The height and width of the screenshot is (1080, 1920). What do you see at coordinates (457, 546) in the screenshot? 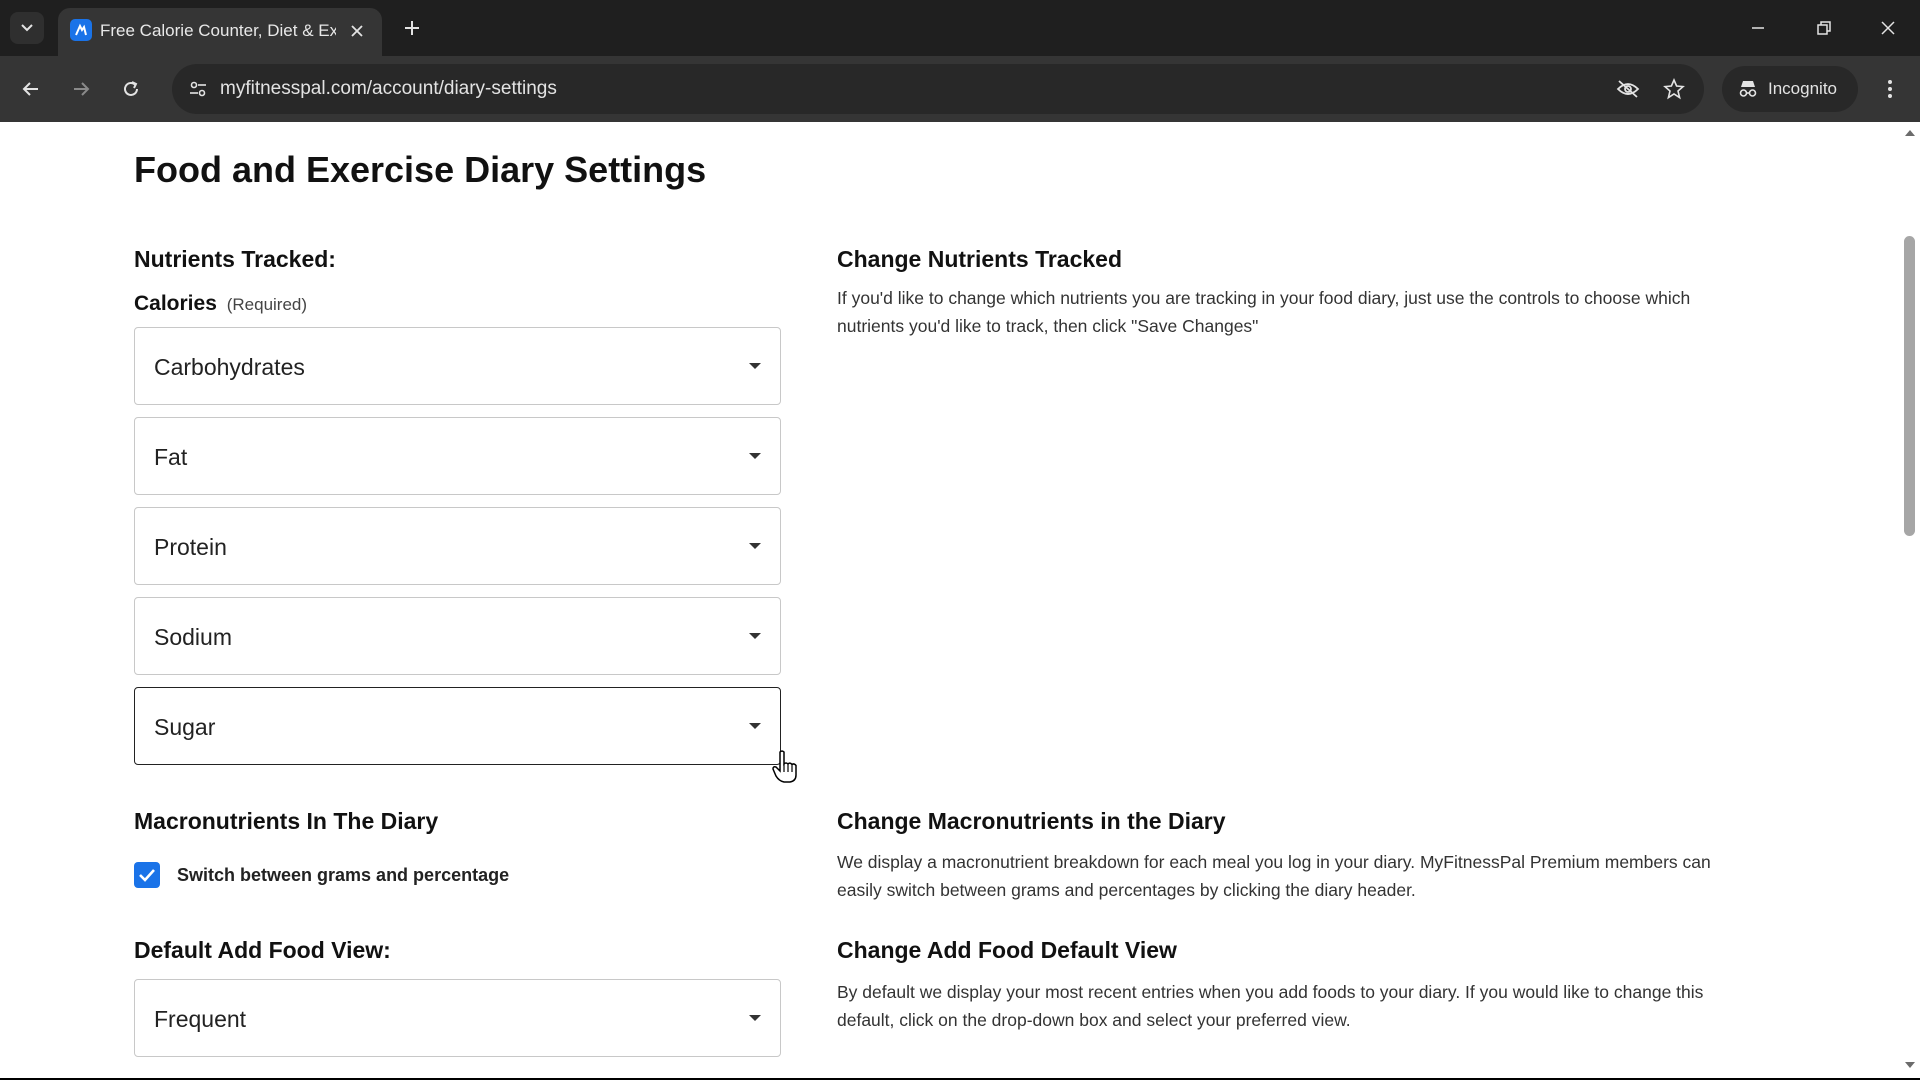
I see `nutrient-select-3: Protein` at bounding box center [457, 546].